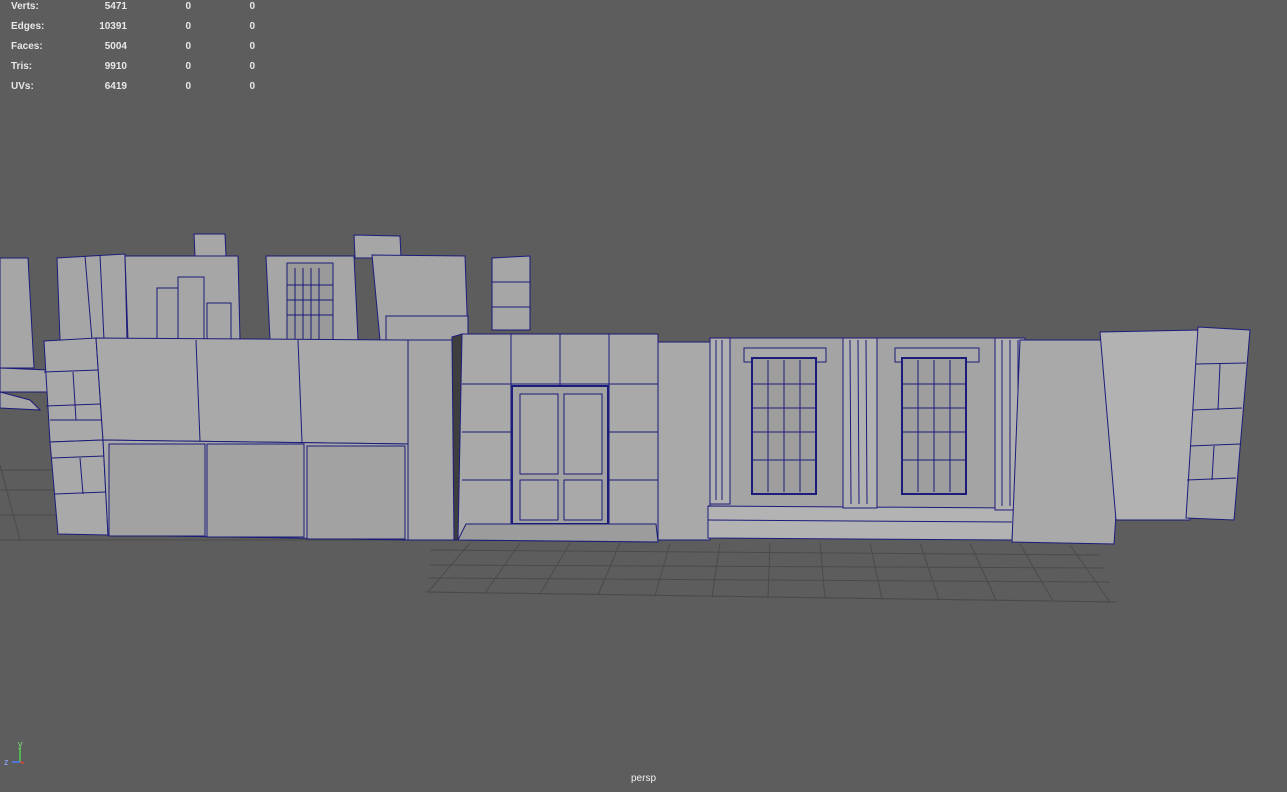 This screenshot has height=792, width=1287. What do you see at coordinates (115, 86) in the screenshot?
I see `hud-total-value: 6419` at bounding box center [115, 86].